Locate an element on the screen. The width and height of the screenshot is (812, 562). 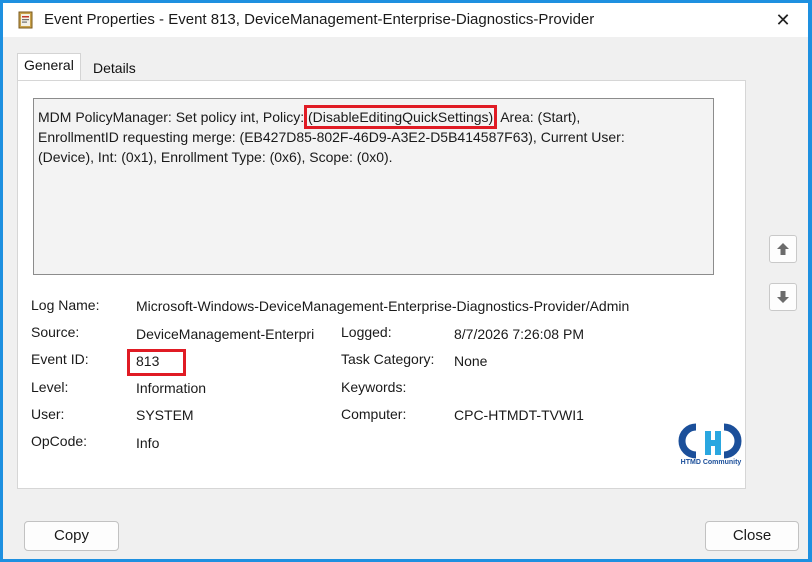
copy-button: Copy is located at coordinates (71, 536).